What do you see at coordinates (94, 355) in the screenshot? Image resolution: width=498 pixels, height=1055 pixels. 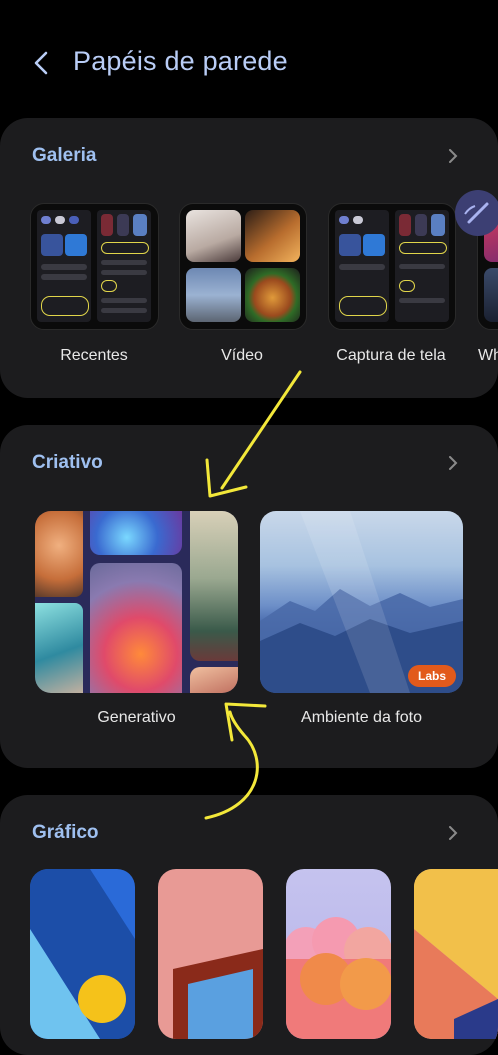 I see `recentes-label: Recentes` at bounding box center [94, 355].